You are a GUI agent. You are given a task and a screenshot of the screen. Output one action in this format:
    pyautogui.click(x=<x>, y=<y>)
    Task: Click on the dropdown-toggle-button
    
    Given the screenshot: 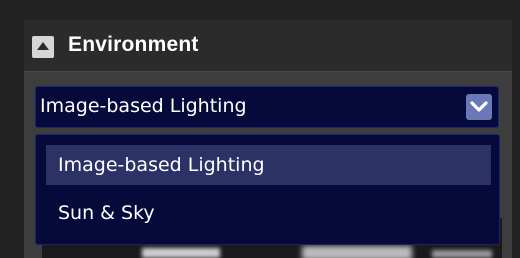 What is the action you would take?
    pyautogui.click(x=479, y=107)
    